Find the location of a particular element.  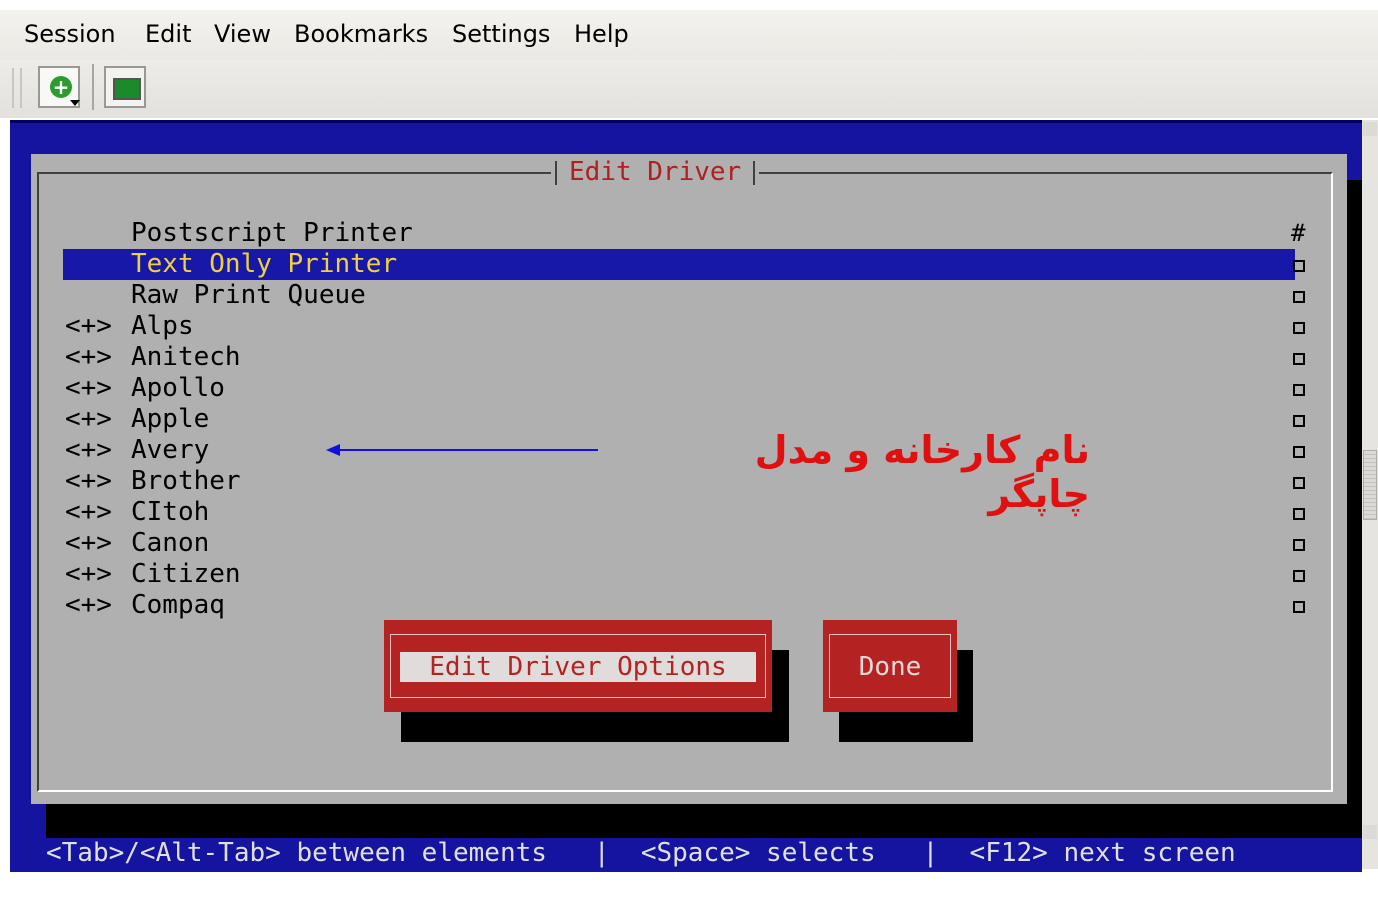

driver-list-item: Raw Print Queue is located at coordinates (679, 295).